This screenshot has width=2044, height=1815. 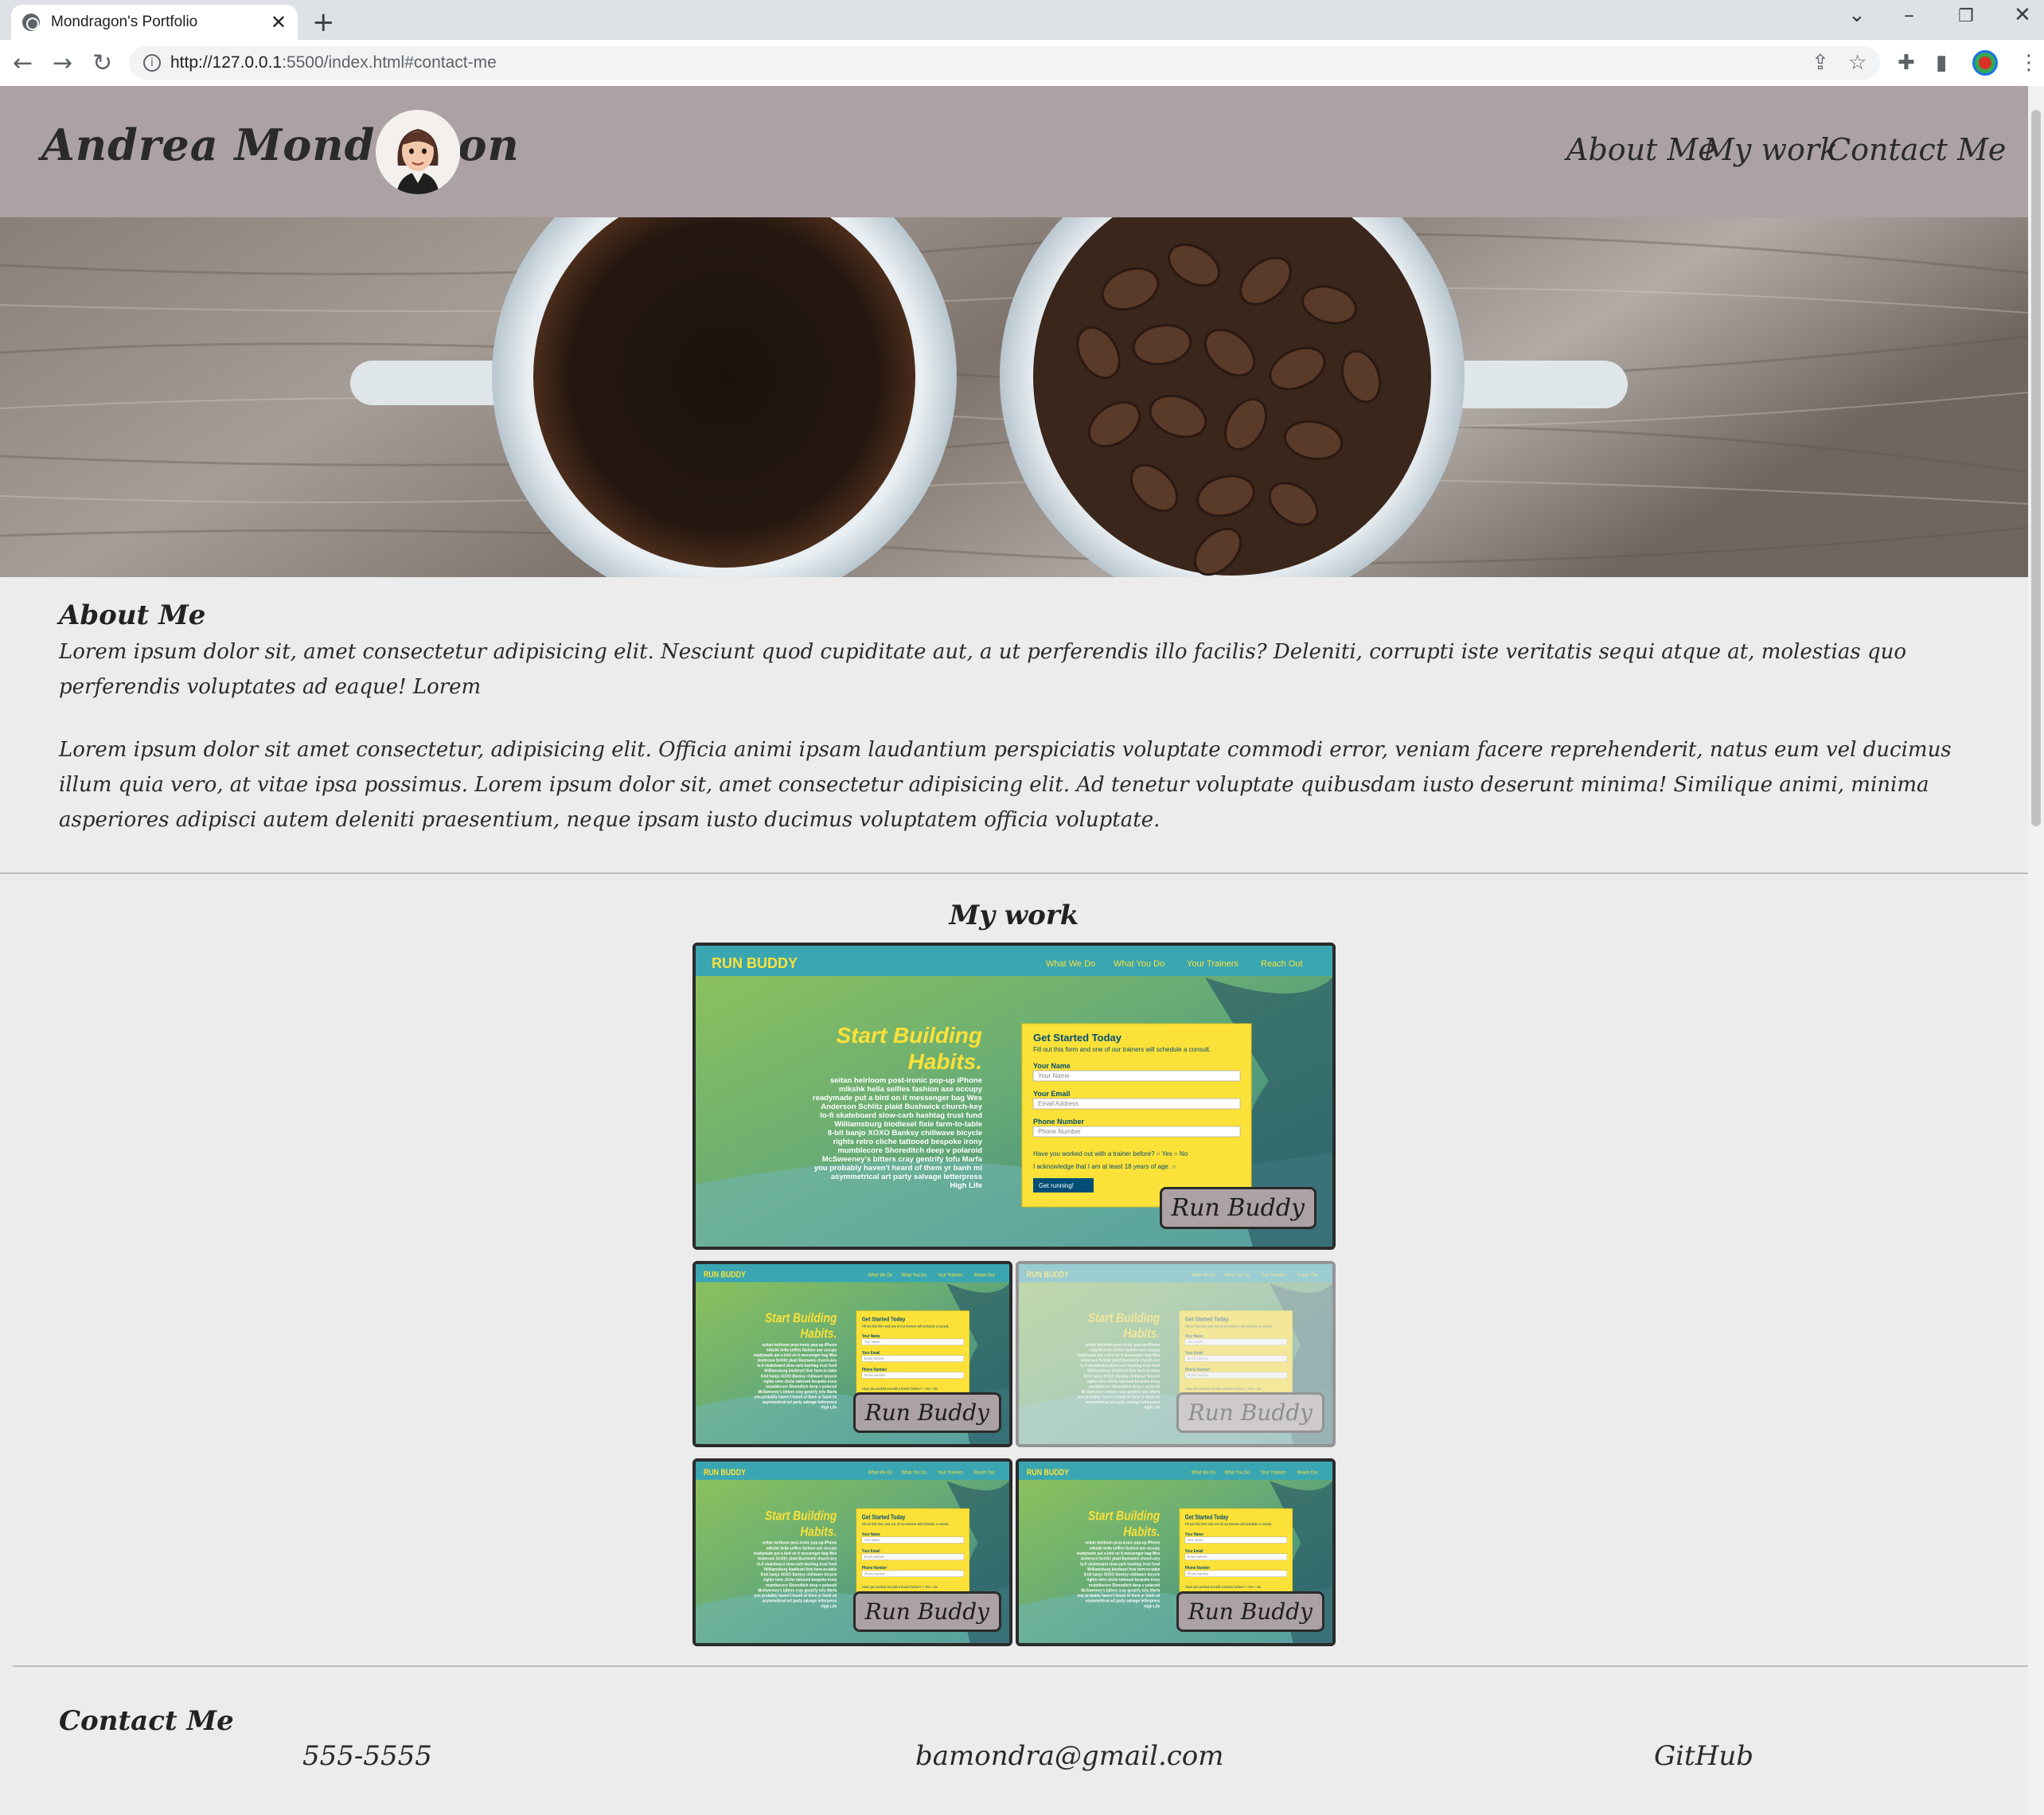 What do you see at coordinates (1056, 1185) in the screenshot?
I see `svg-text: Get running!` at bounding box center [1056, 1185].